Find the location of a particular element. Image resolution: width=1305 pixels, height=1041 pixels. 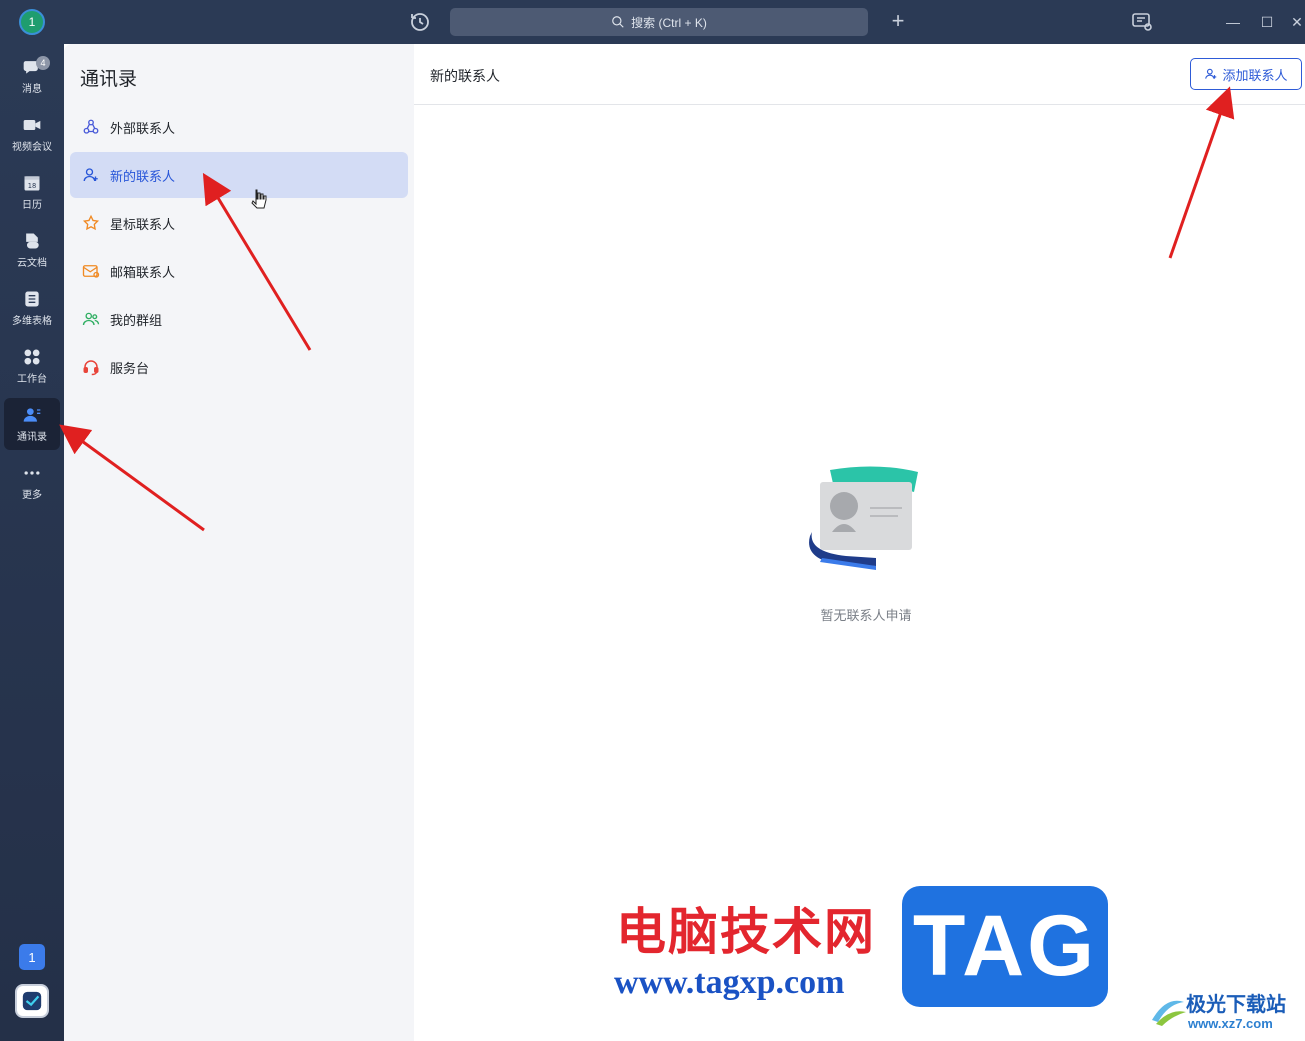

watermark-url: www.tagxp.com is located at coordinates (729, 982).